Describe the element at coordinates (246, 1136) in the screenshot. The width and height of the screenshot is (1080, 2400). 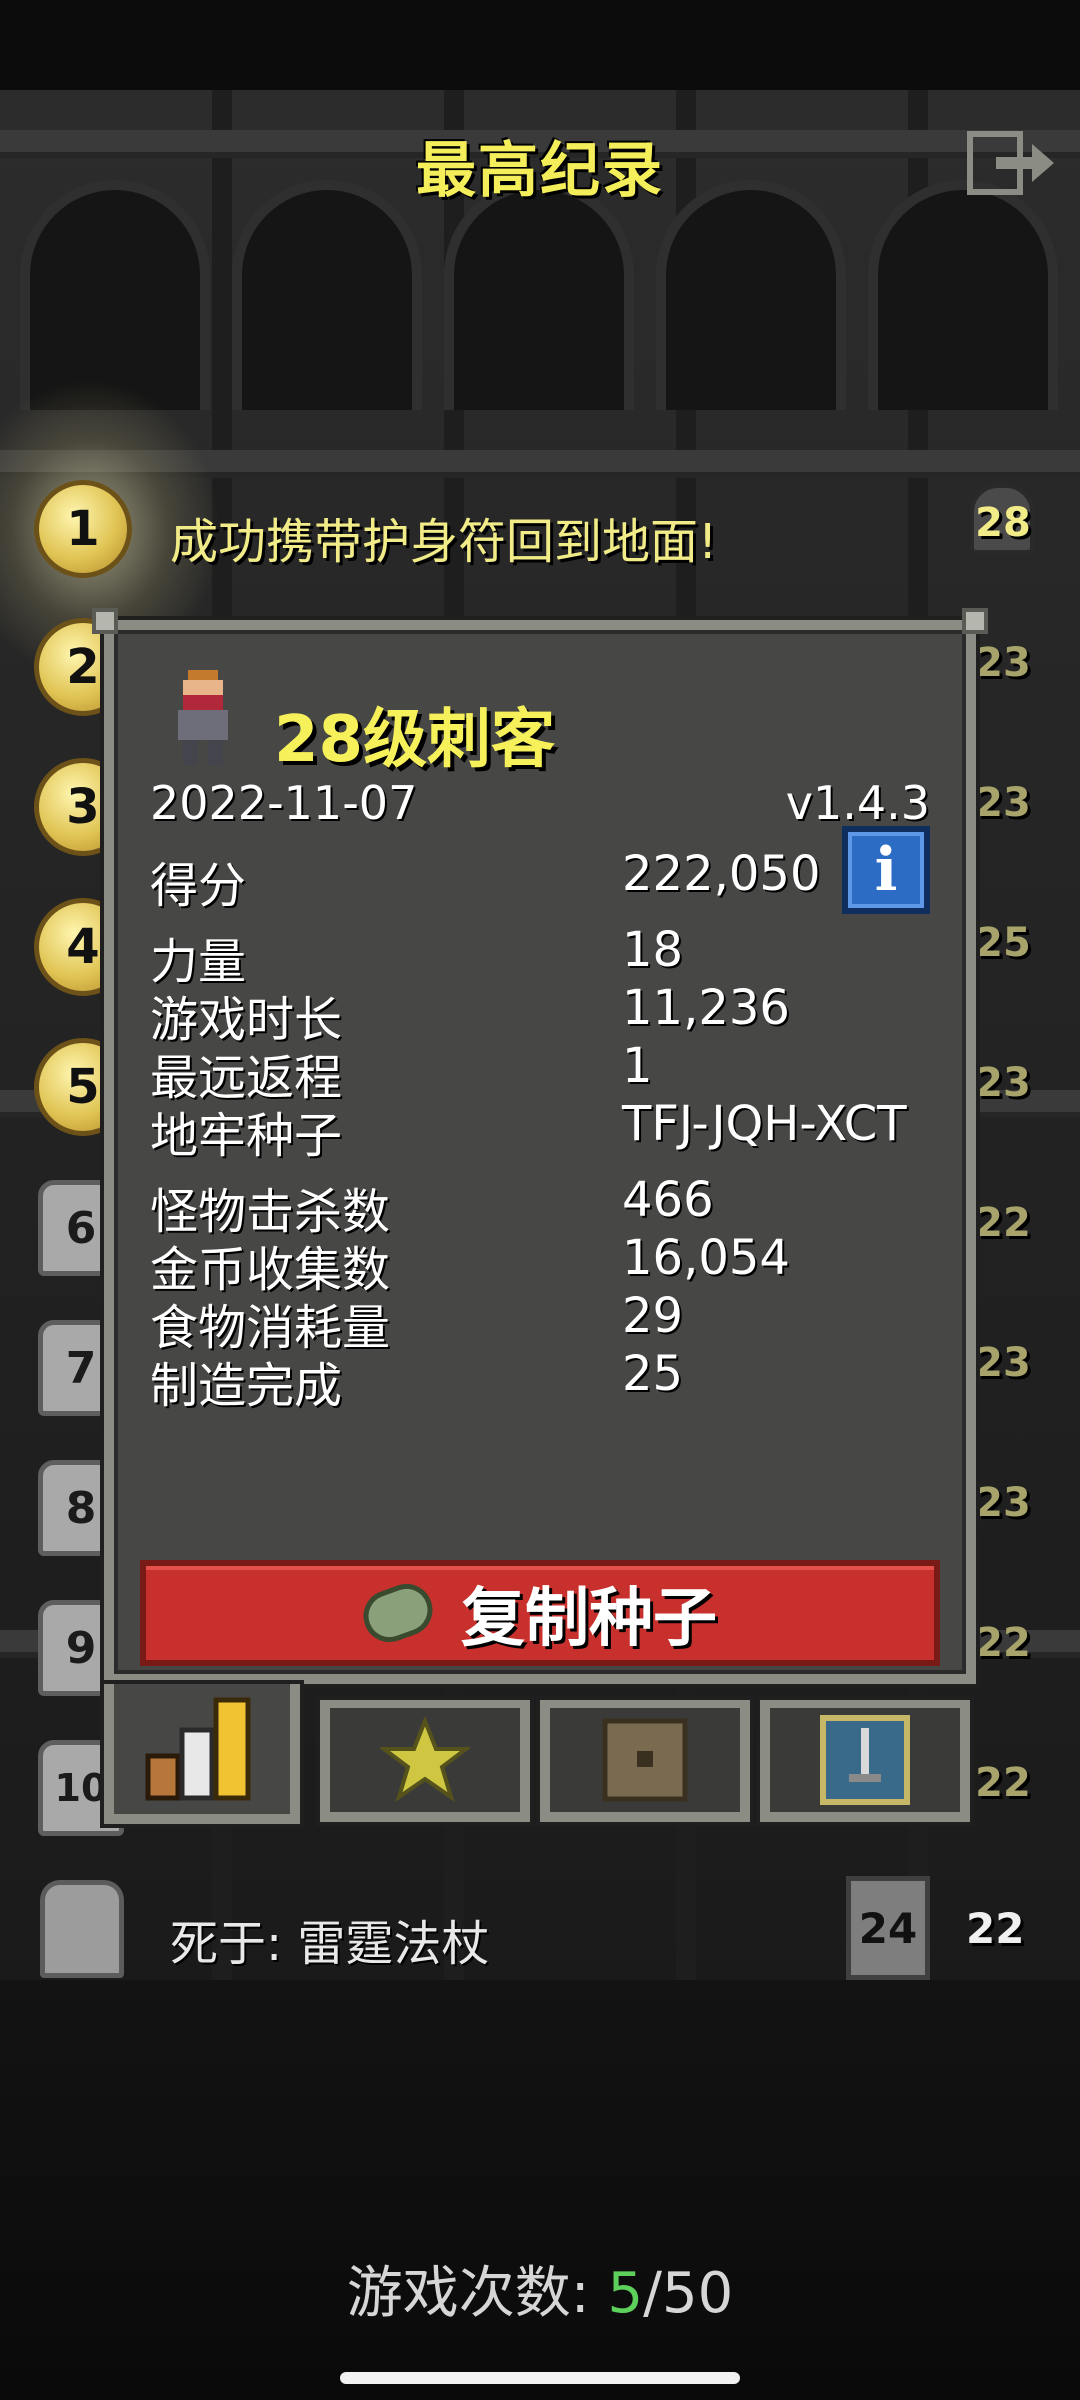
I see `stat-label: 地牢种子` at that location.